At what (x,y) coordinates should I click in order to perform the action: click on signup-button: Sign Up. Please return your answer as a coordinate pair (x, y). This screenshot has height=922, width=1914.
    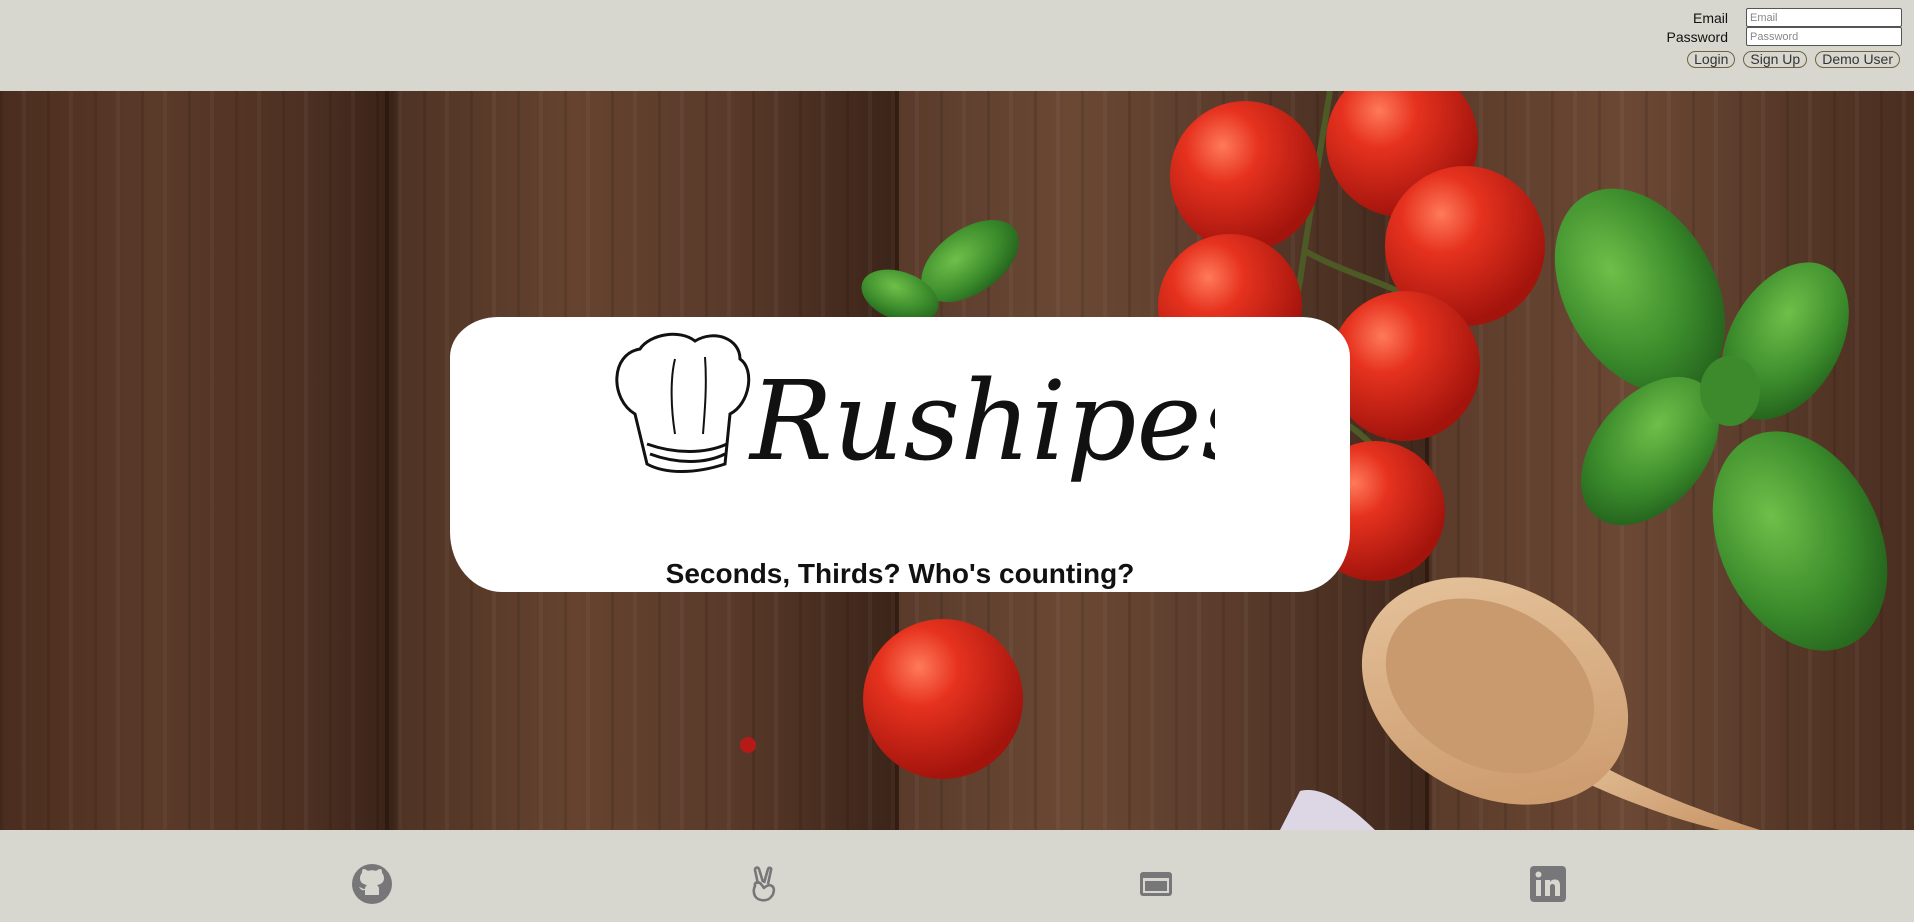
    Looking at the image, I should click on (1775, 59).